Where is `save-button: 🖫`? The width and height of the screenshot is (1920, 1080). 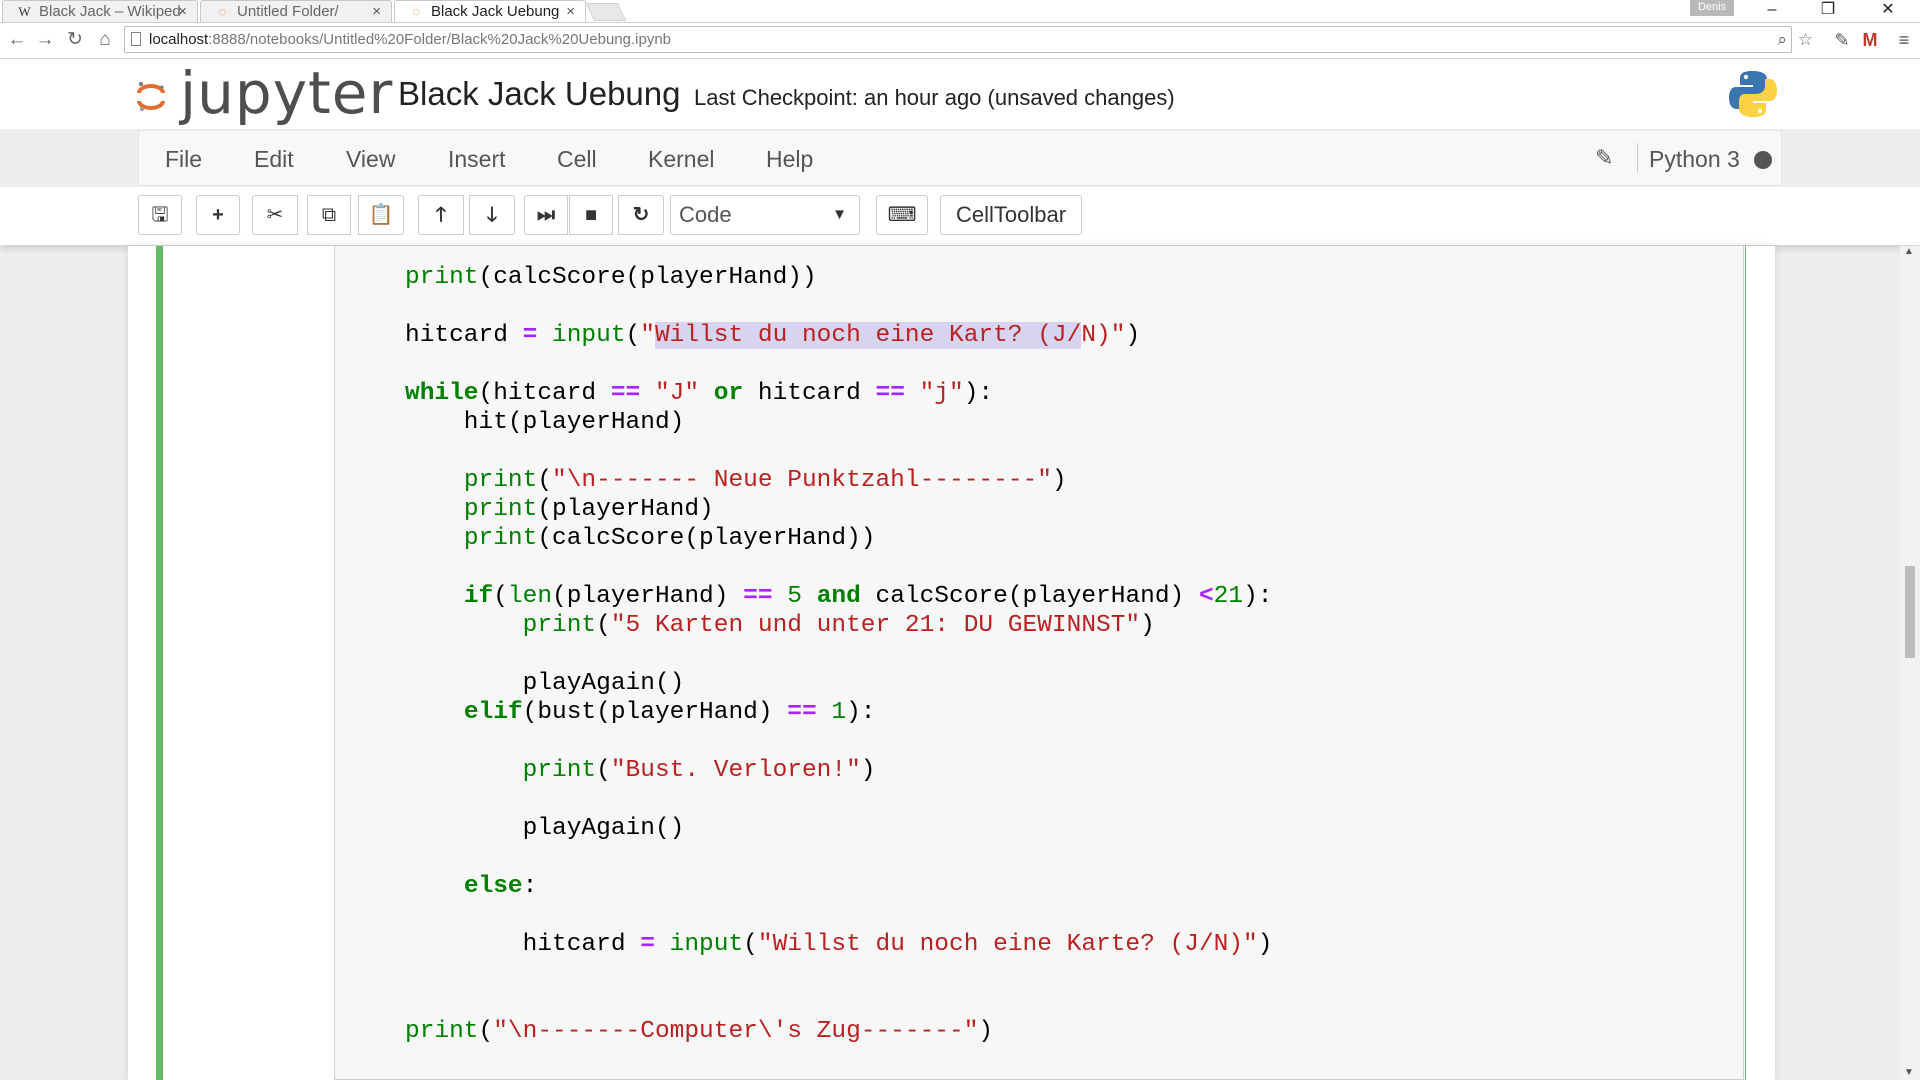 save-button: 🖫 is located at coordinates (160, 215).